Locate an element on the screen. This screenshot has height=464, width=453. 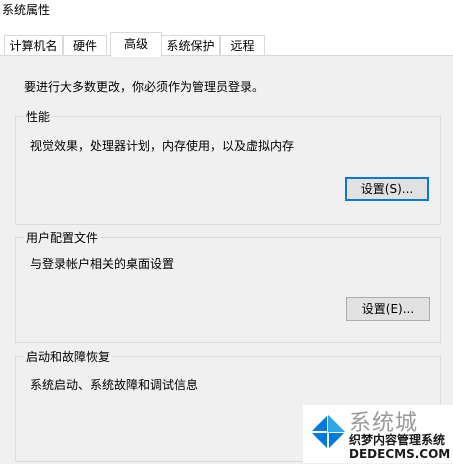
title-bar: 系统属性 is located at coordinates (226, 13).